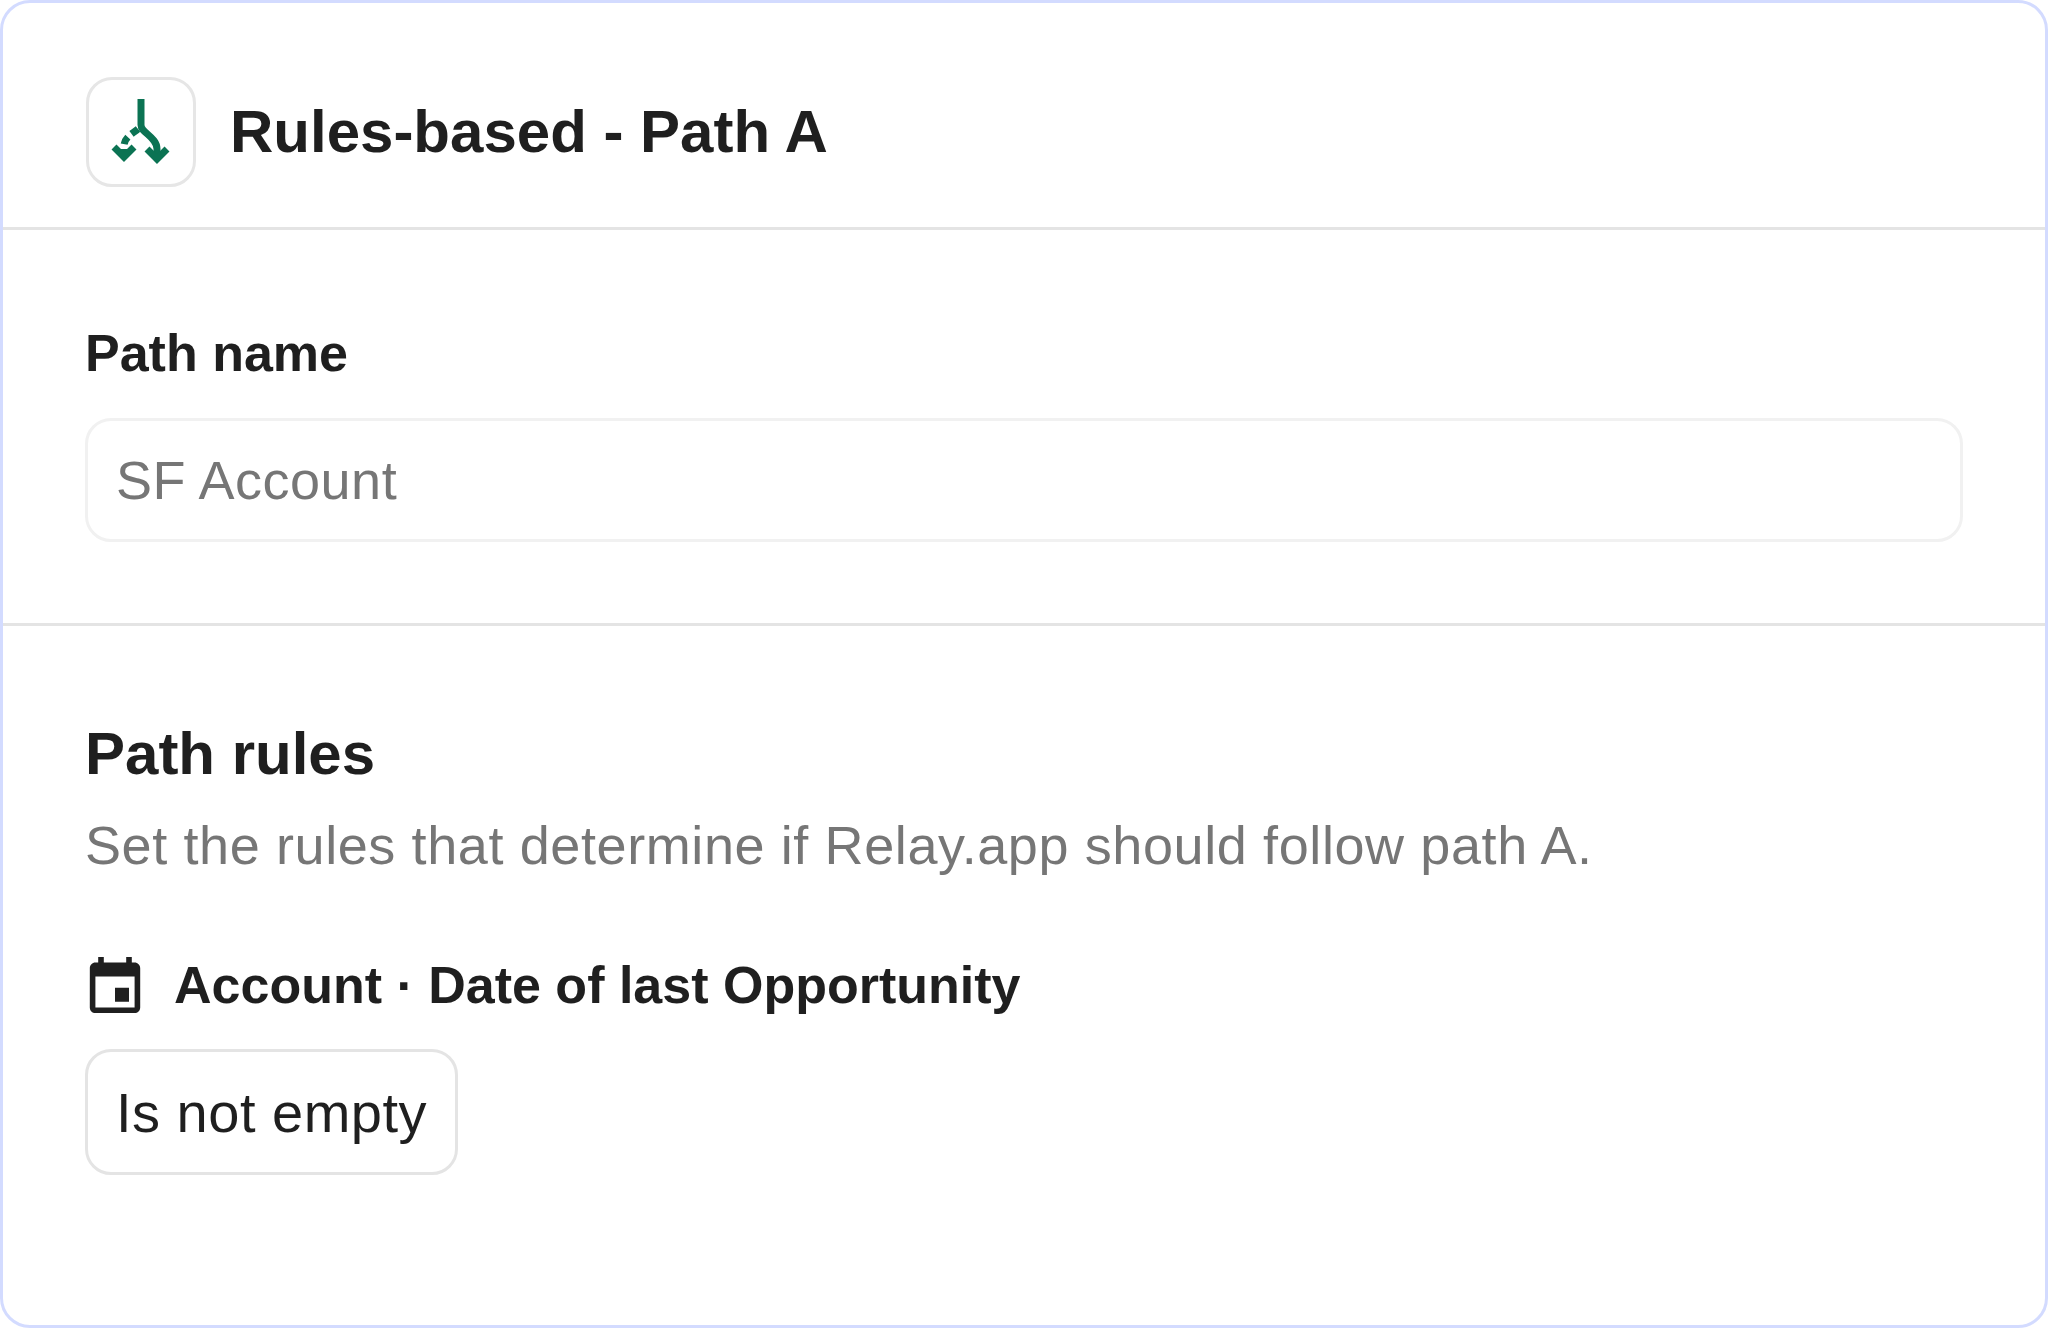 This screenshot has width=2048, height=1328. Describe the element at coordinates (216, 353) in the screenshot. I see `field-label: Path name` at that location.